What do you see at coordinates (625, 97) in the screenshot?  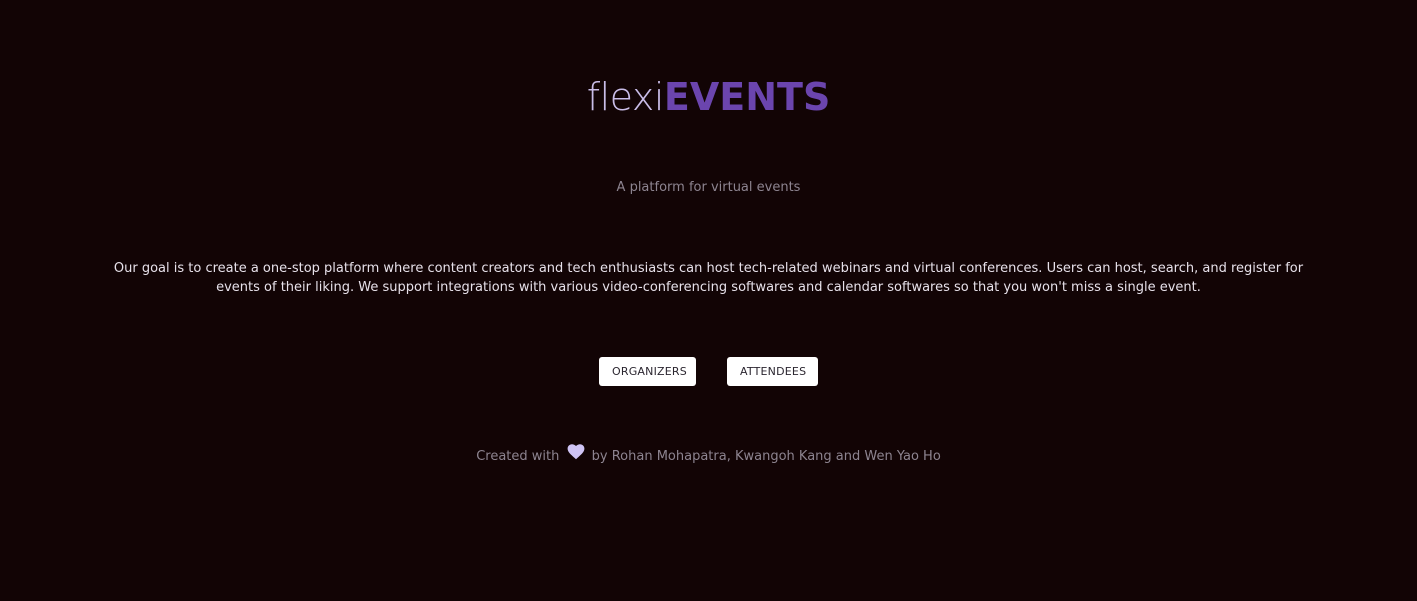 I see `brand-logo-light: flexi` at bounding box center [625, 97].